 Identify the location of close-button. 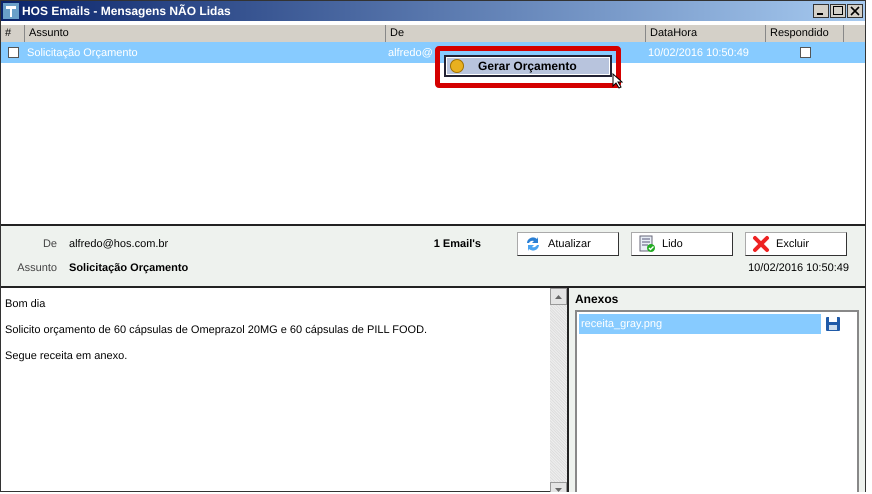
(855, 11).